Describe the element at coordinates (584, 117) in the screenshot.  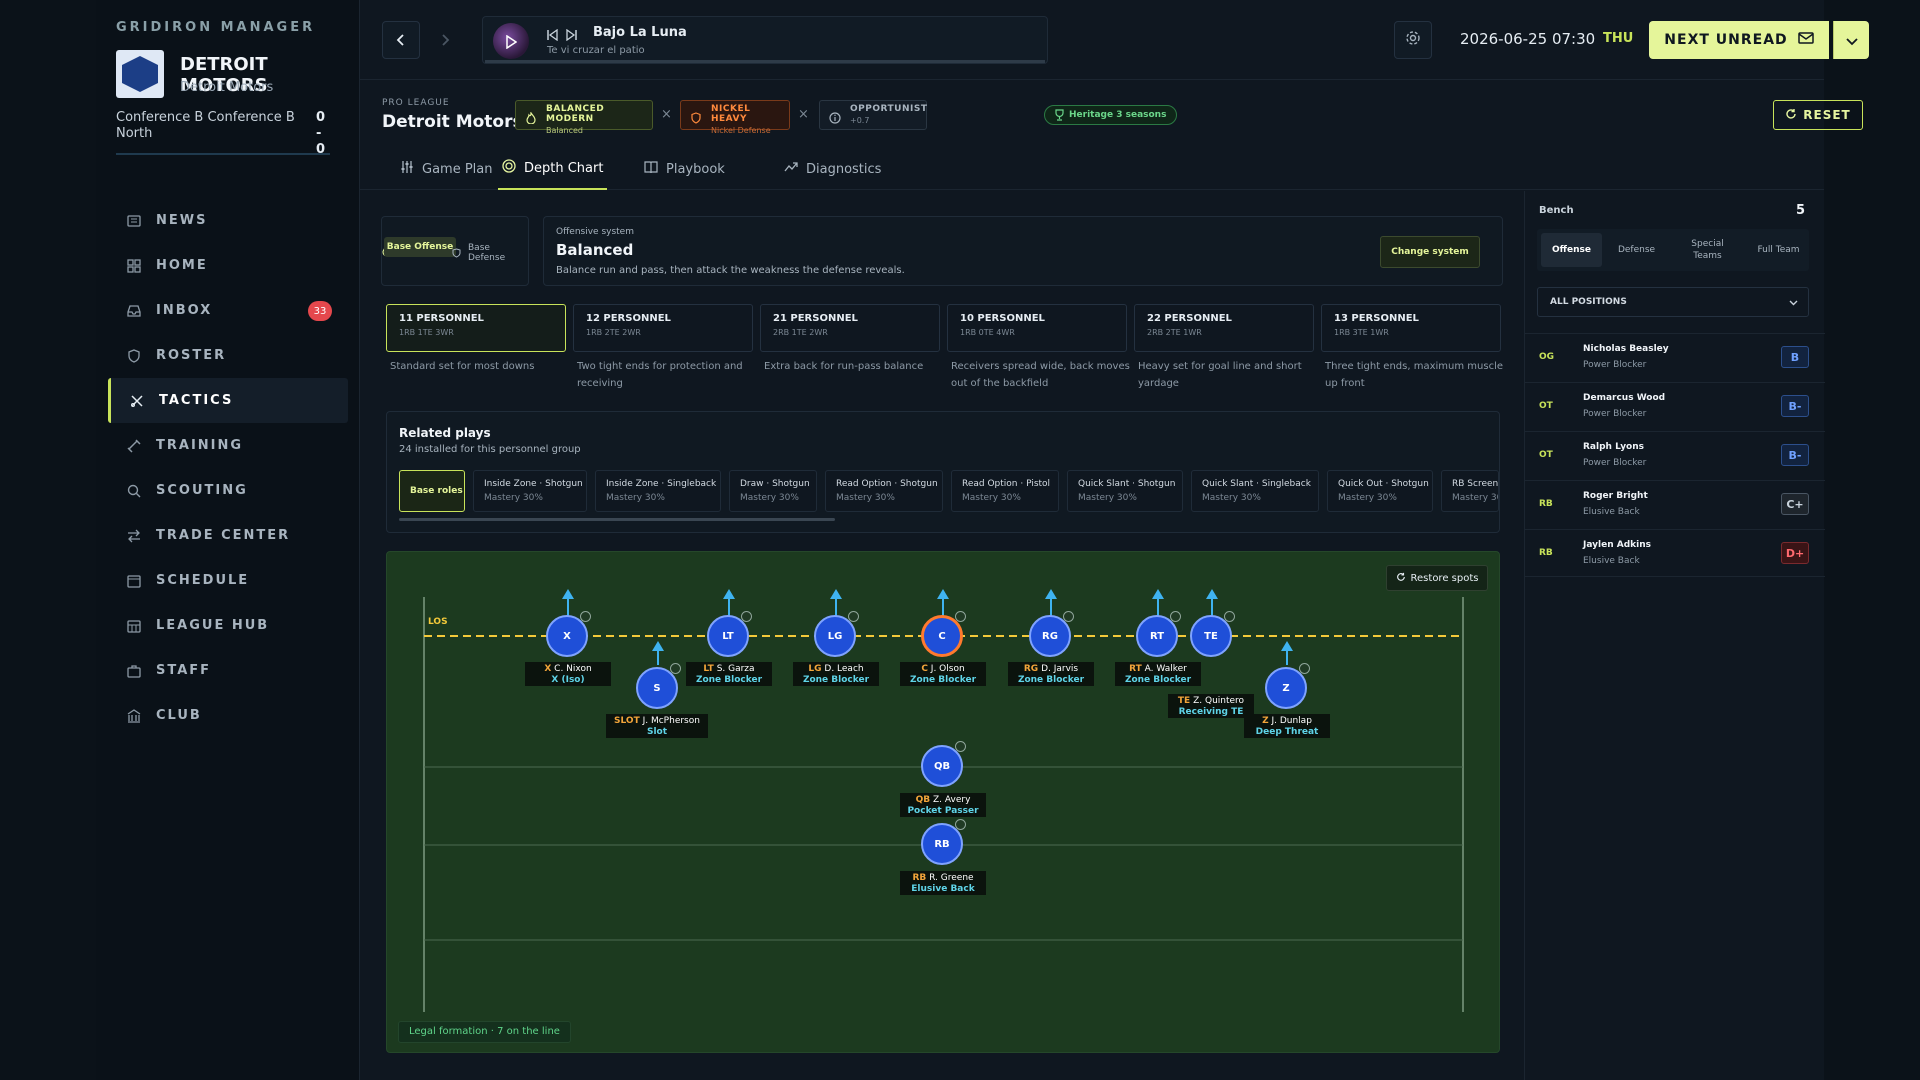
I see `offense-identity-chip: BALANCED MODERN Balanced` at that location.